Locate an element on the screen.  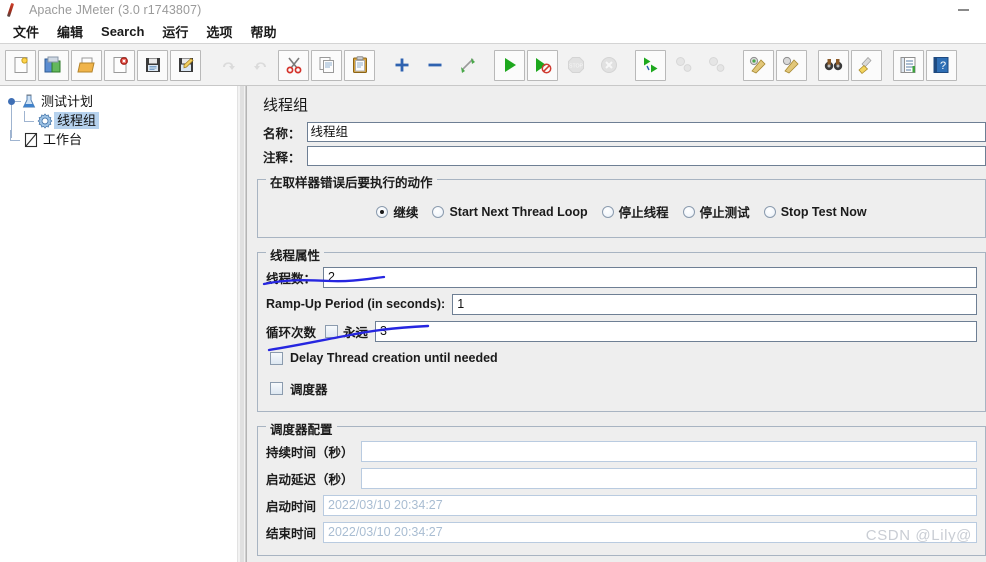
remote-shutdown-all-icon is located at coordinates (716, 65).